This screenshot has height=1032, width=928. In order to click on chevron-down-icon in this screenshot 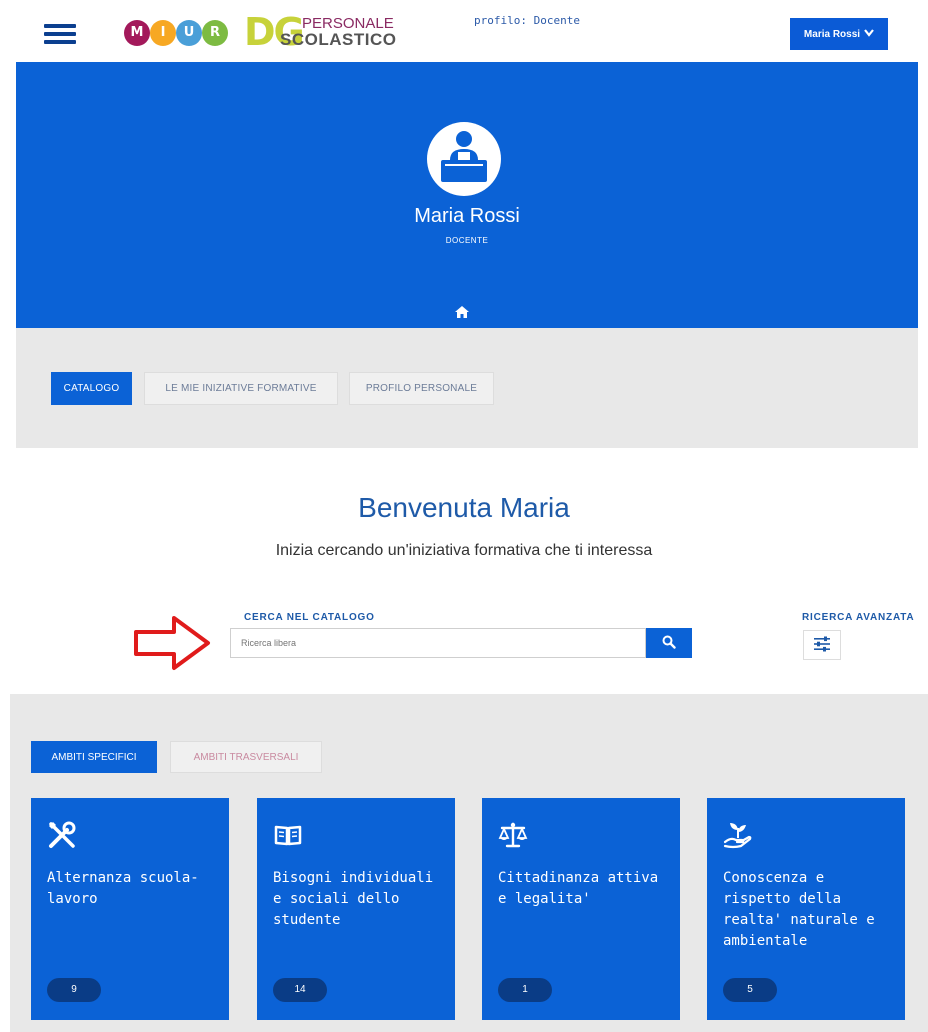, I will do `click(869, 34)`.